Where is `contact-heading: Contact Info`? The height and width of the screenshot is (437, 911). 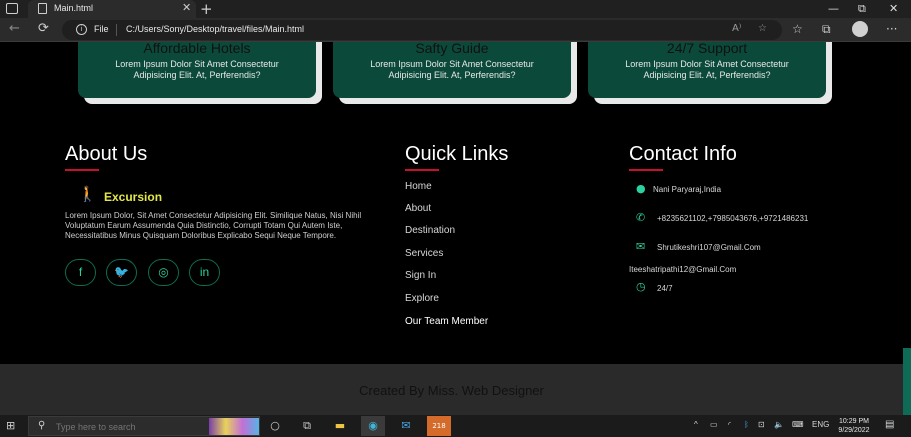 contact-heading: Contact Info is located at coordinates (683, 154).